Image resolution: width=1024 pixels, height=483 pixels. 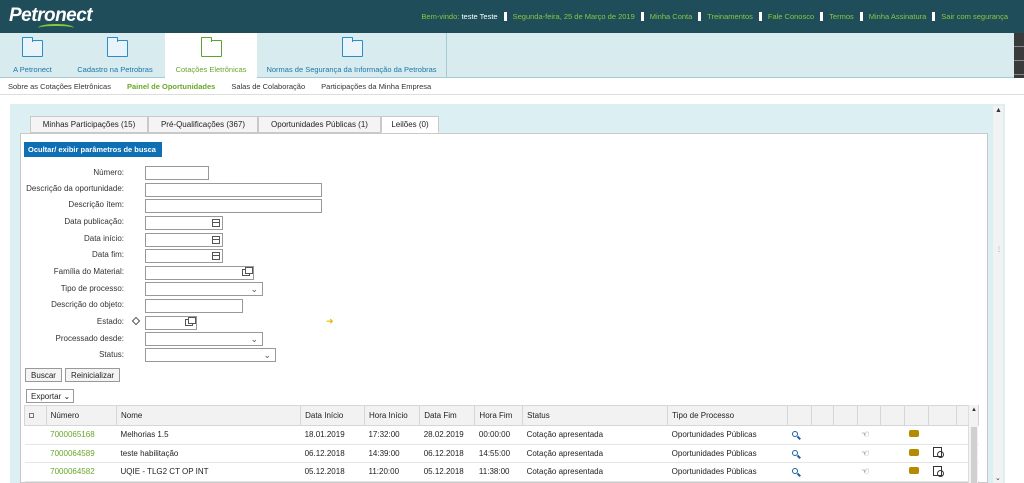 I want to click on subnav-sobre: Sobre as Cotações Eletrônicas, so click(x=59, y=86).